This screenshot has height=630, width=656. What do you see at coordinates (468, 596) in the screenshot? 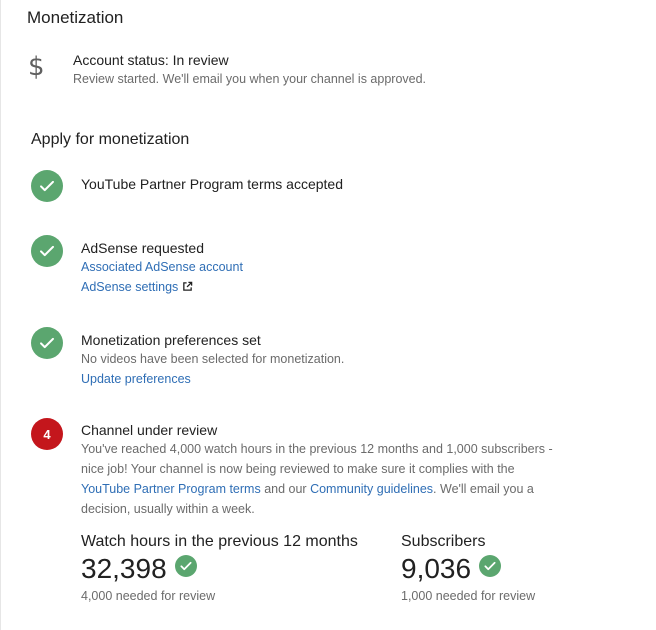
I see `stat-note: 1,000 needed for review` at bounding box center [468, 596].